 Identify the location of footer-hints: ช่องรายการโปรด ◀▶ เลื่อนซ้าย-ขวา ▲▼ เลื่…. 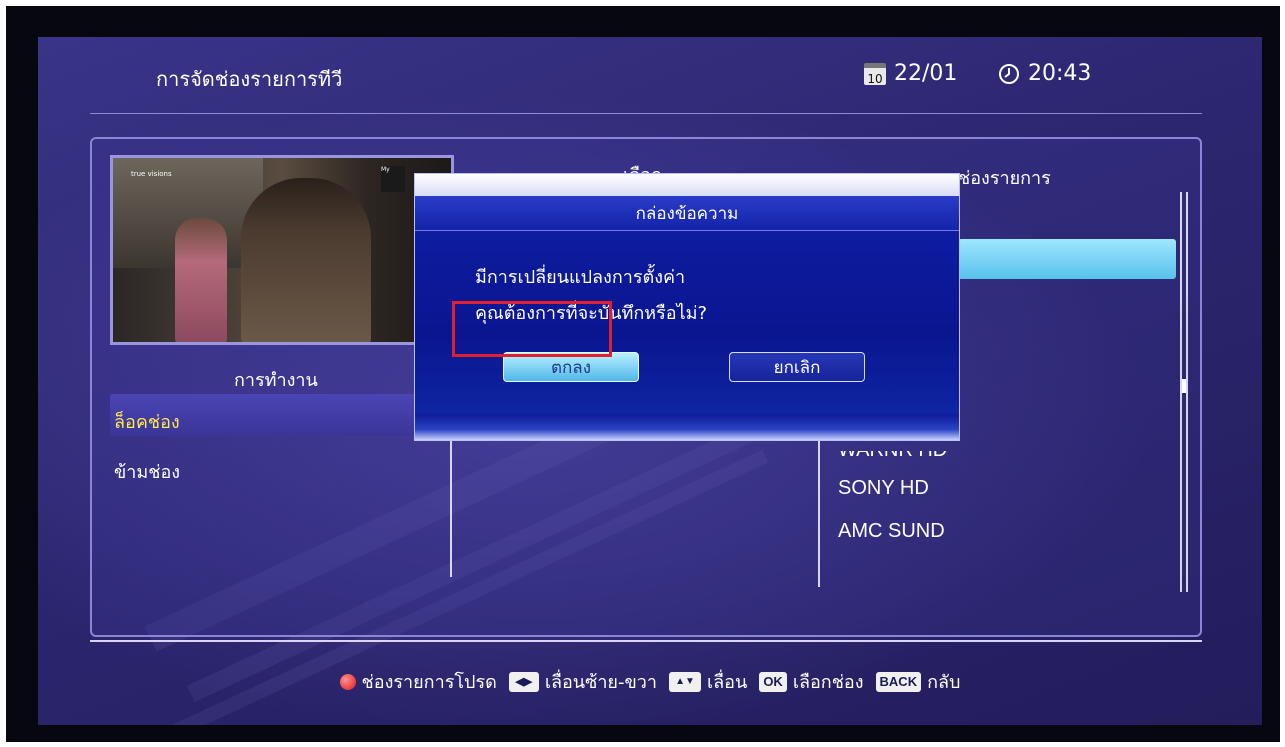
(650, 681).